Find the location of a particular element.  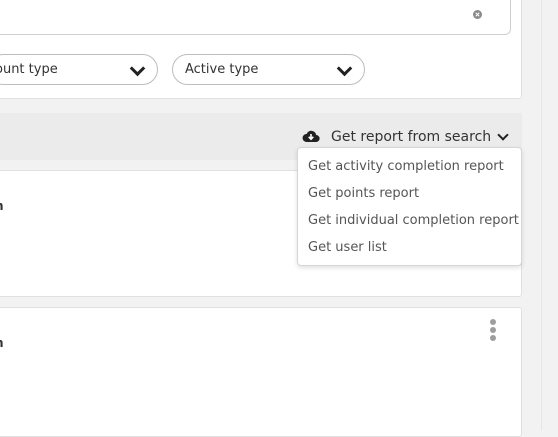

menu-item-activity-completion-report: Get activity completion report is located at coordinates (406, 166).